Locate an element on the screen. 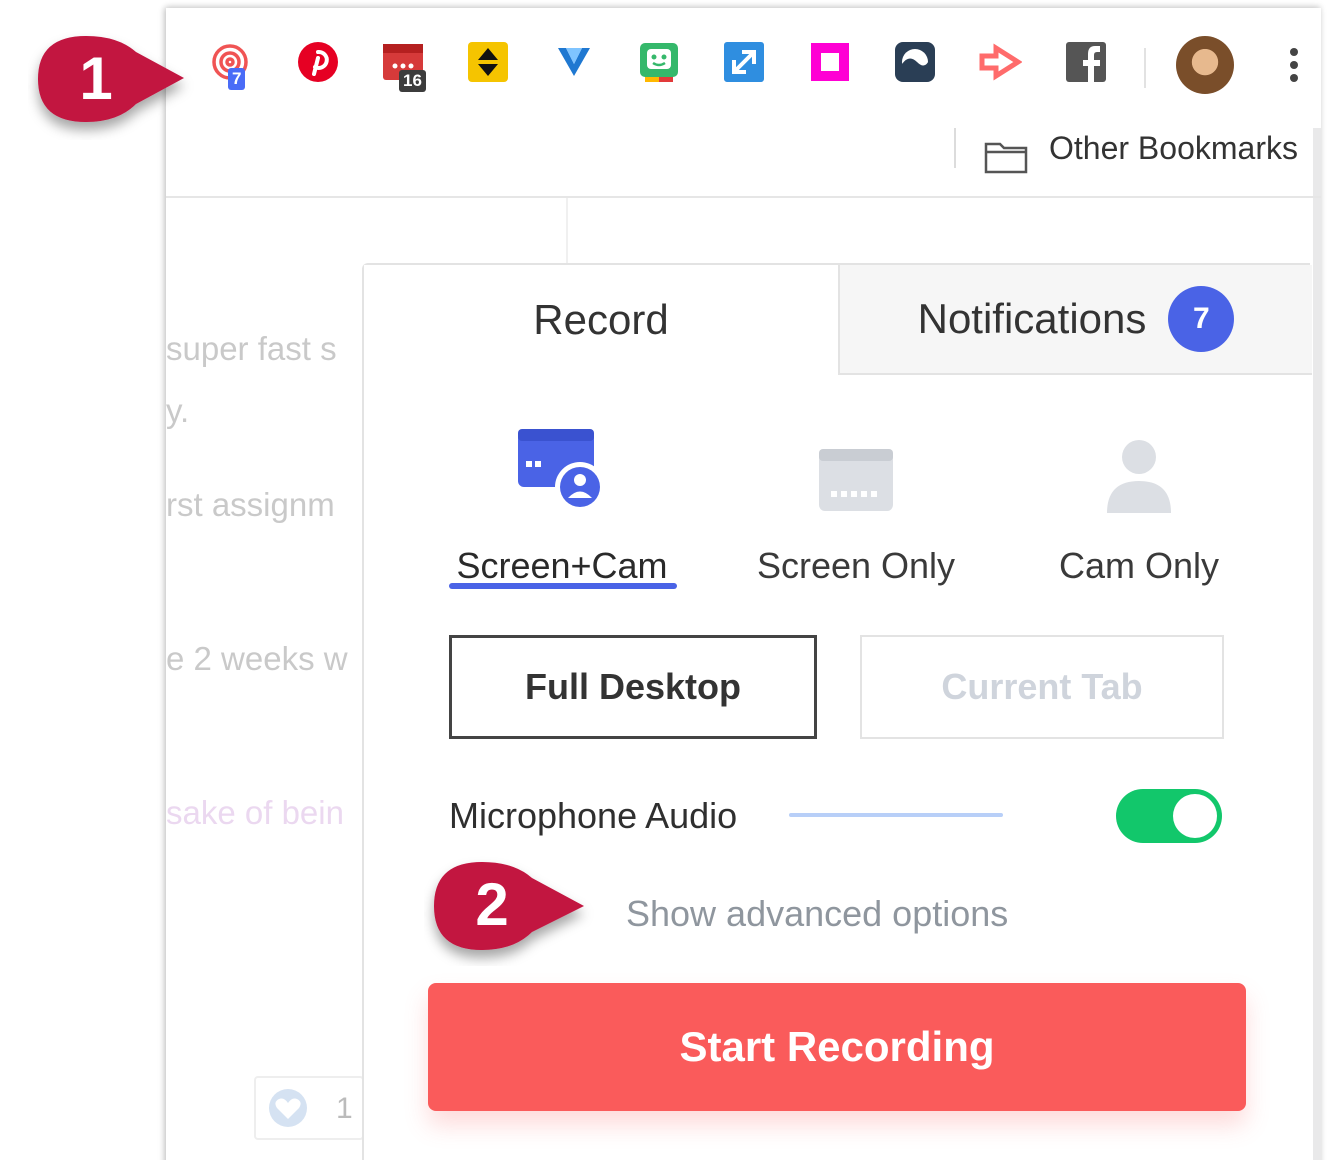 The width and height of the screenshot is (1329, 1160). chat-robot-icon is located at coordinates (659, 62).